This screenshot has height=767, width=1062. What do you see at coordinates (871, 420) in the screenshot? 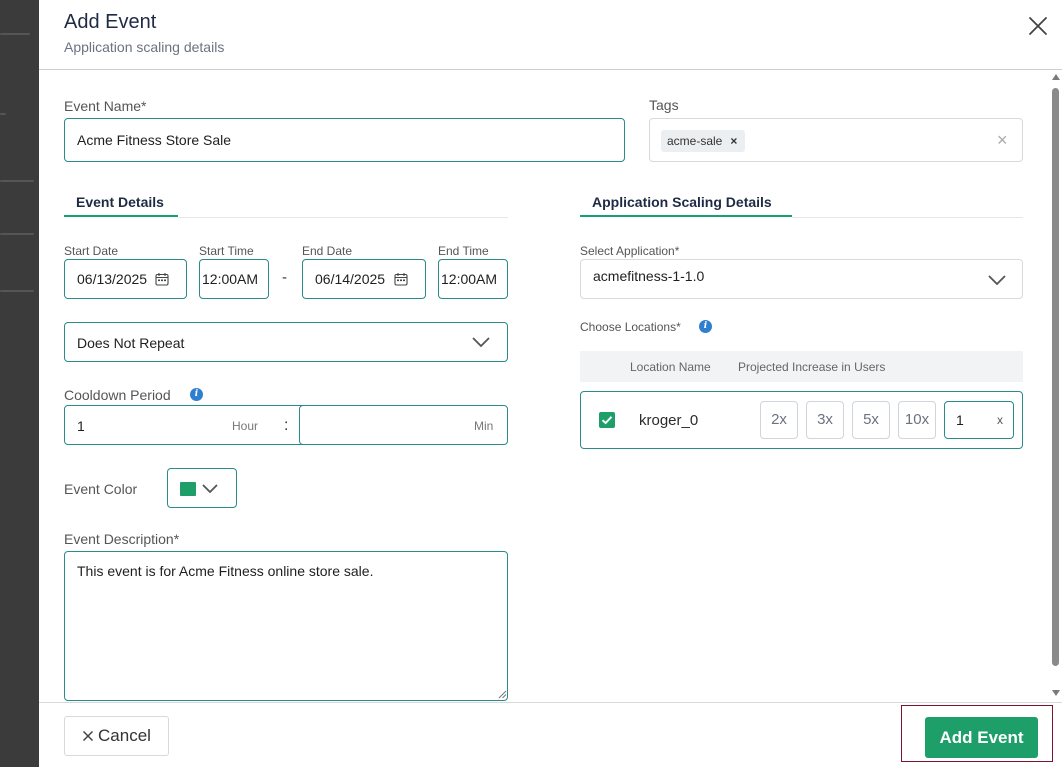
I see `multiplier-5x-button: 5x` at bounding box center [871, 420].